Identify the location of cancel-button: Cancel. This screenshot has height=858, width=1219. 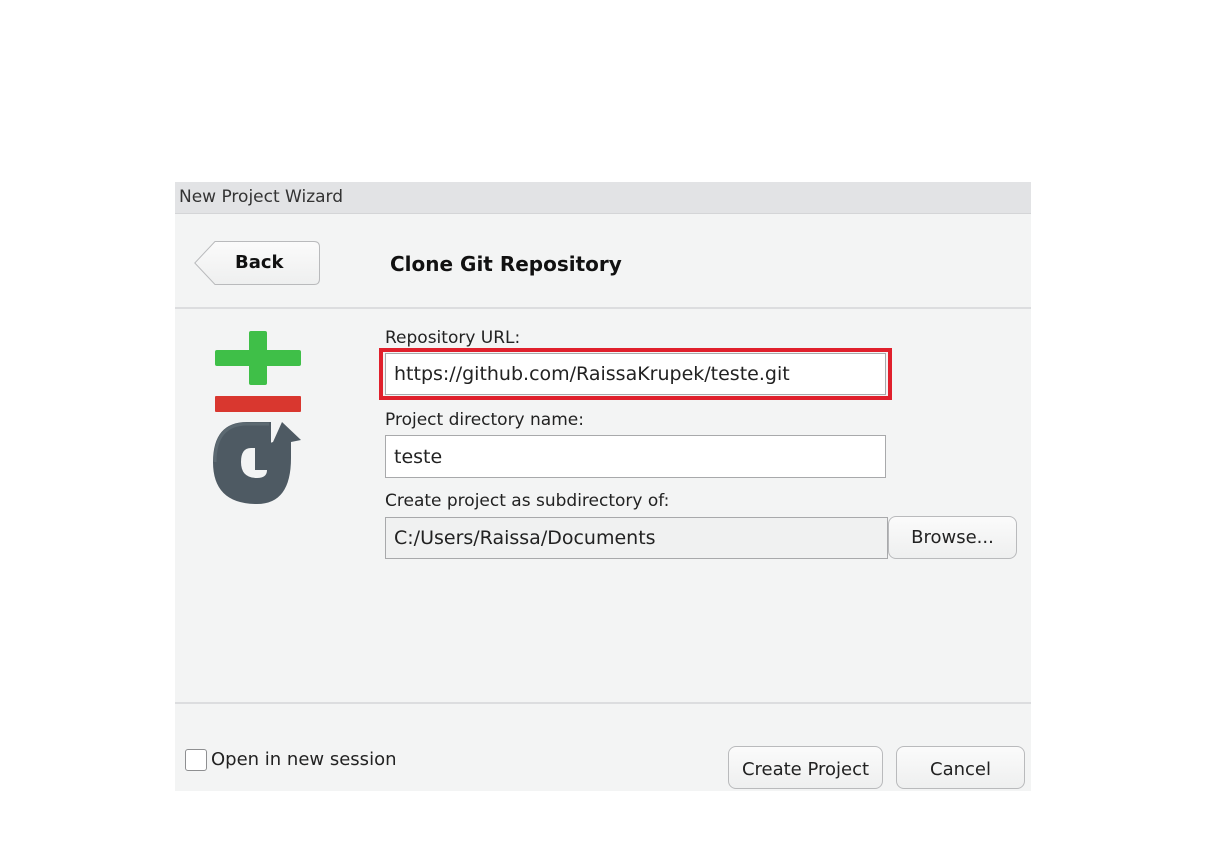
(960, 767).